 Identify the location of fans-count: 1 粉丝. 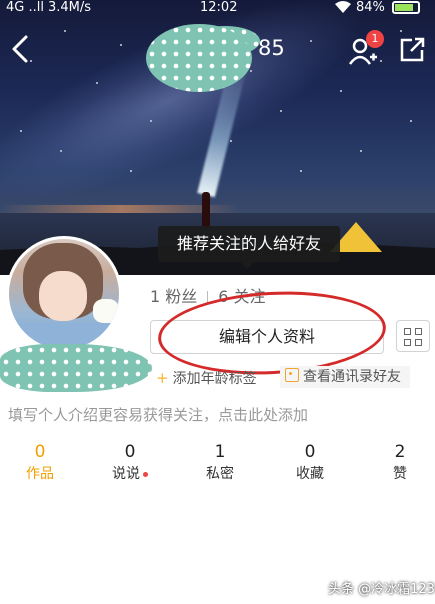
(173, 296).